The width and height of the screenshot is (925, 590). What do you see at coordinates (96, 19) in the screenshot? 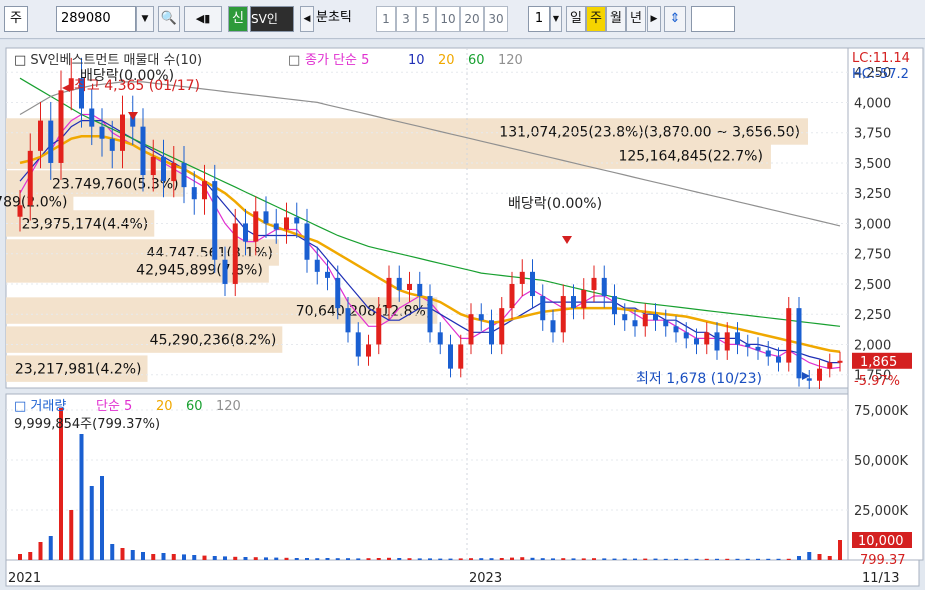
I see `stock-code-input: 289080` at bounding box center [96, 19].